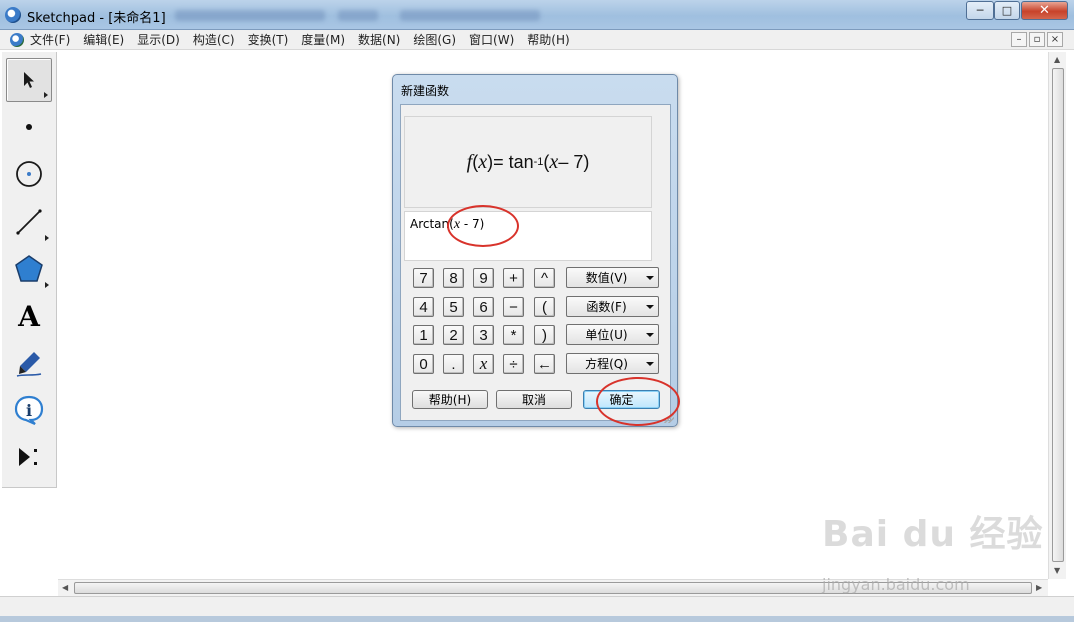 The height and width of the screenshot is (622, 1074). What do you see at coordinates (544, 335) in the screenshot?
I see `key-close-paren: )` at bounding box center [544, 335].